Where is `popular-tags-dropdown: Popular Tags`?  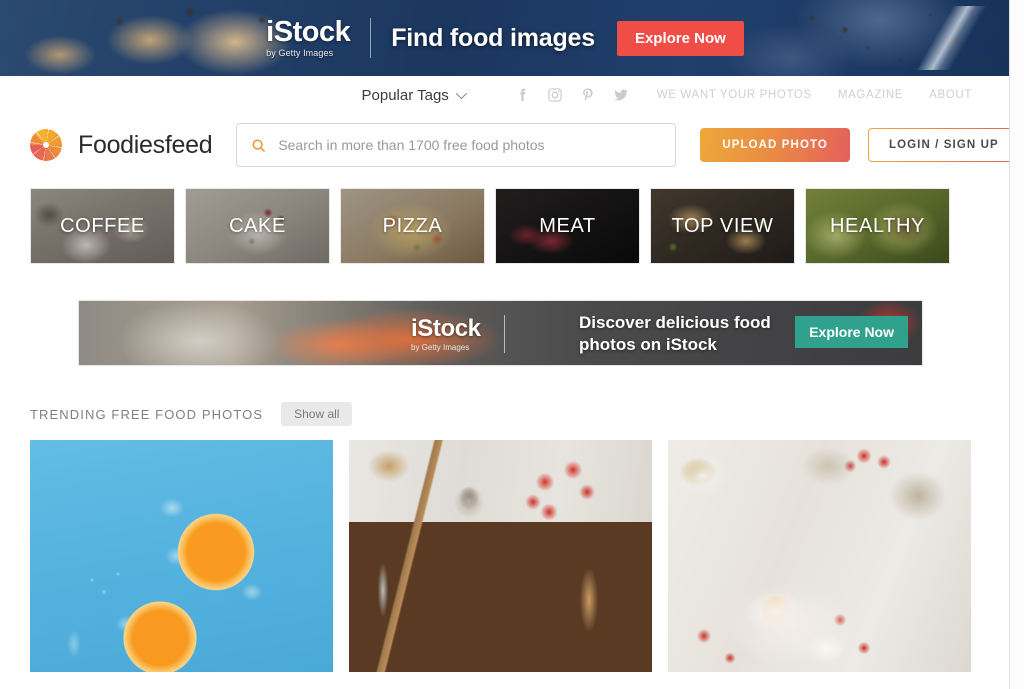 popular-tags-dropdown: Popular Tags is located at coordinates (414, 95).